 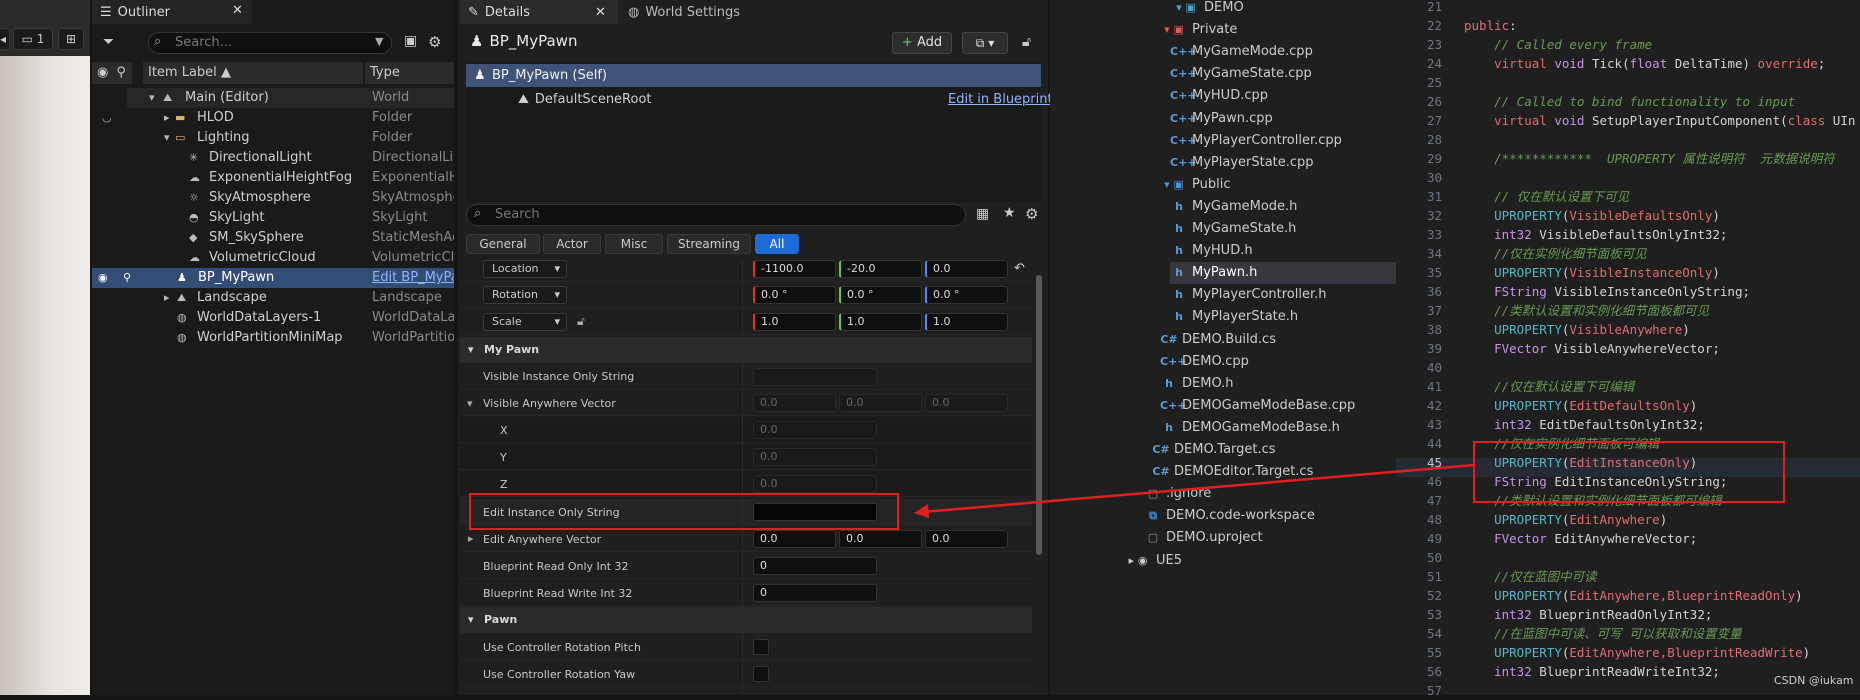 I want to click on outliner-row-bp-mypawn: ◉ ⚲ ♟ BP_MyPawn Edit BP_MyPa, so click(x=273, y=278).